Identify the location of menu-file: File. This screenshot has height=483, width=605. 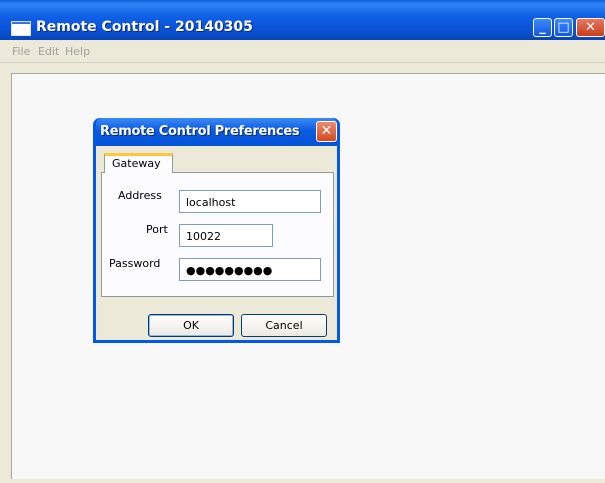
(21, 51).